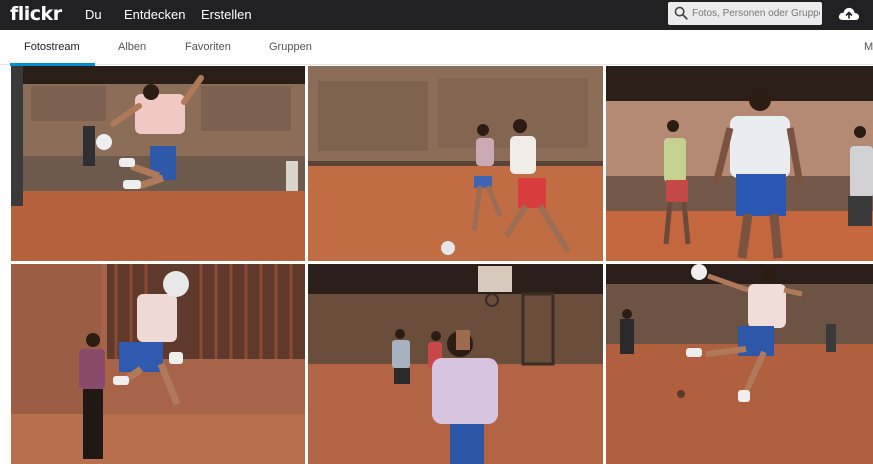 This screenshot has width=873, height=464. I want to click on tab-more: M, so click(868, 47).